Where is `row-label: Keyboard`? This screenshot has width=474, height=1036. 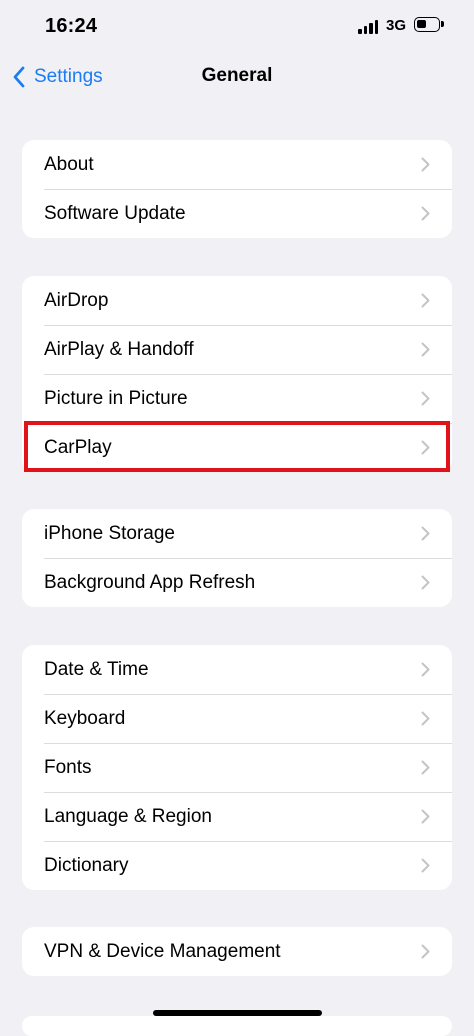 row-label: Keyboard is located at coordinates (85, 718).